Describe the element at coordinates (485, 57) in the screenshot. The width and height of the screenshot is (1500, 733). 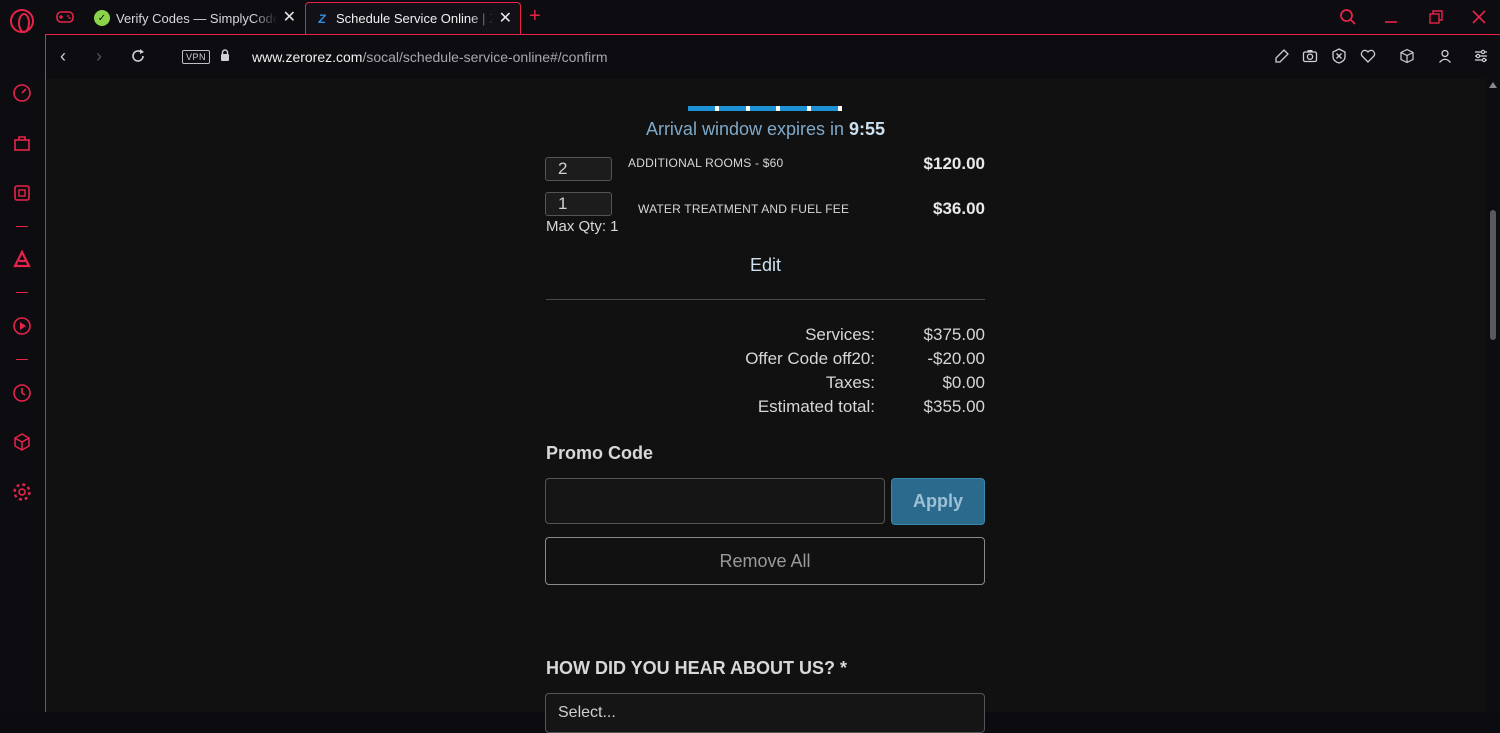
I see `url-path: /socal/schedule-service-online#/confirm` at that location.